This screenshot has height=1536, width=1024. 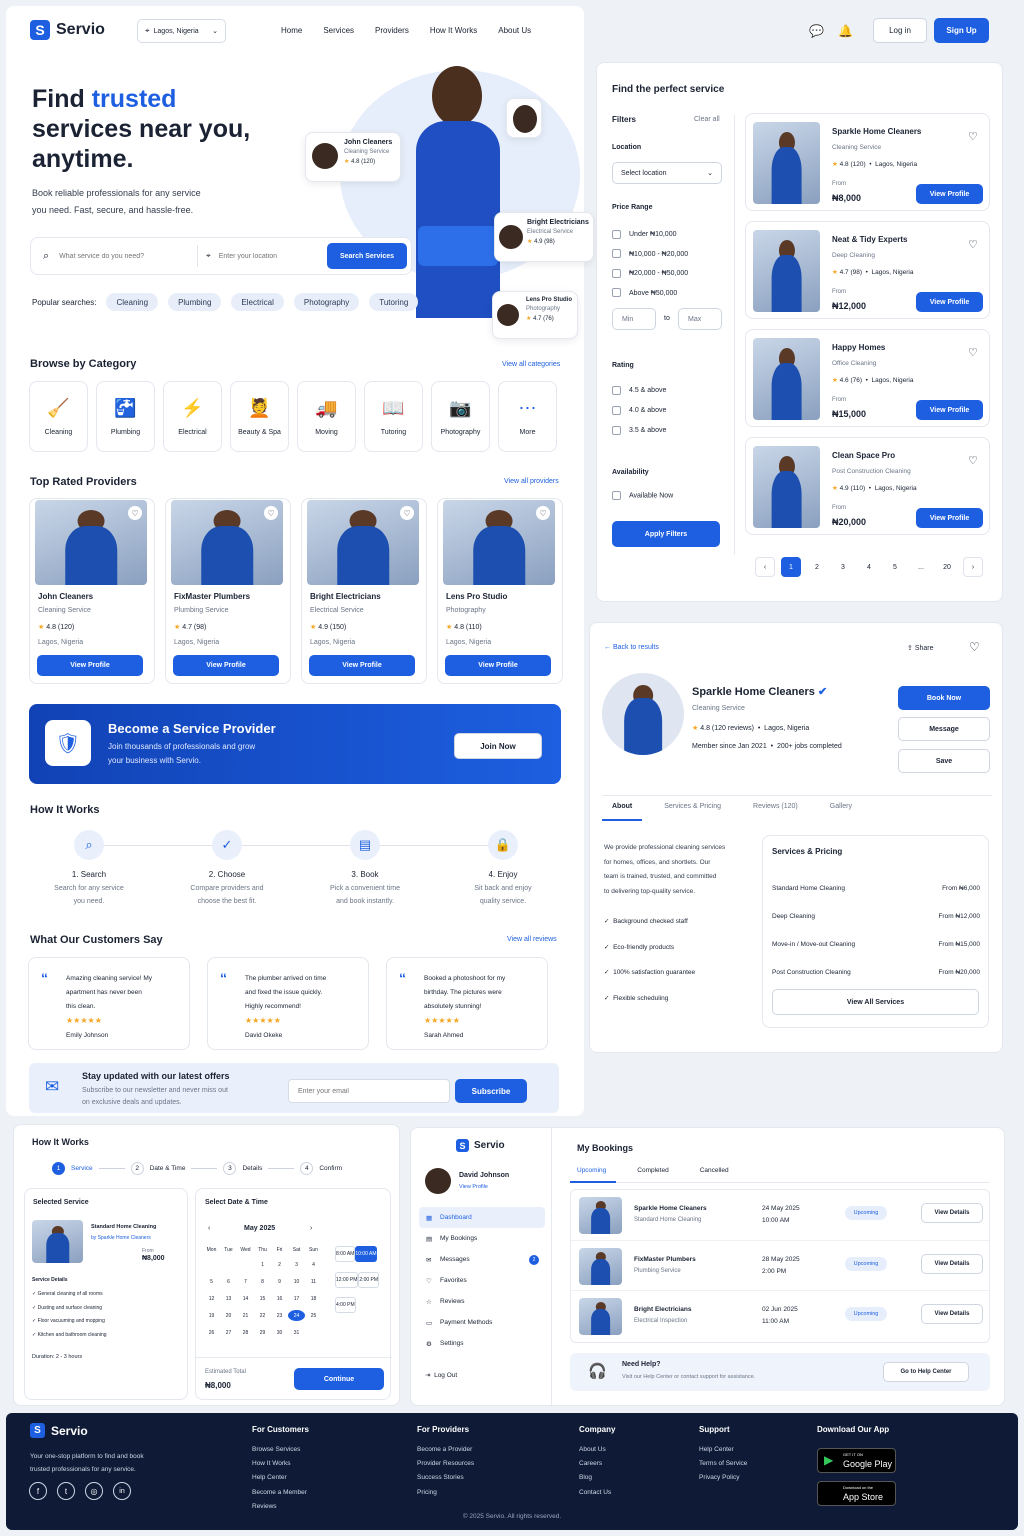 What do you see at coordinates (124, 256) in the screenshot?
I see `service-search-input` at bounding box center [124, 256].